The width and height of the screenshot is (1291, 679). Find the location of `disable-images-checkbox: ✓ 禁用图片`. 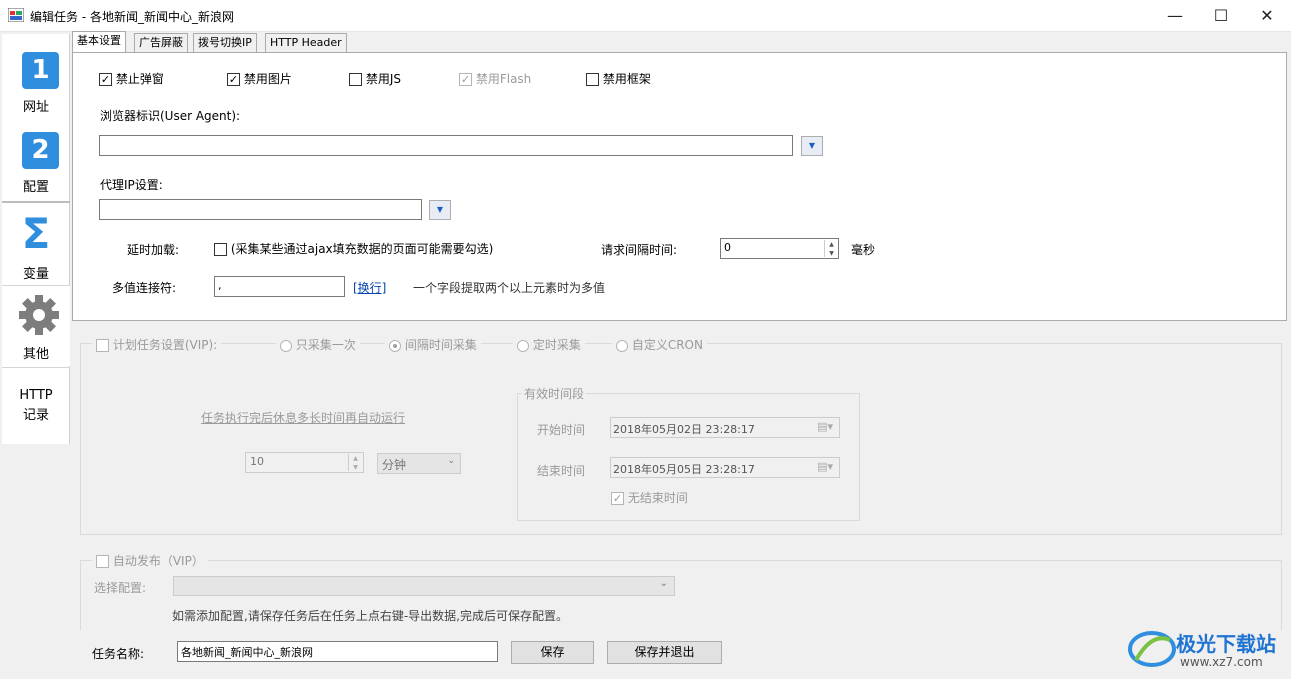

disable-images-checkbox: ✓ 禁用图片 is located at coordinates (259, 78).